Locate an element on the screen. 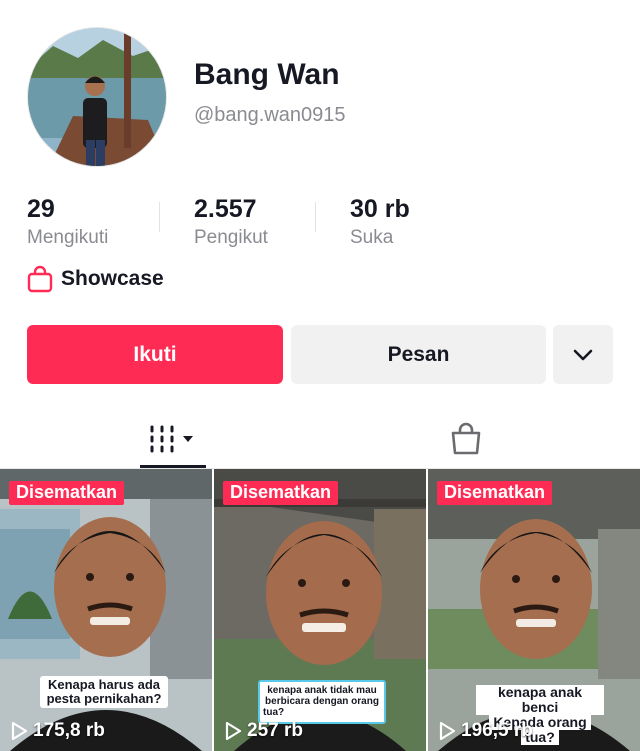 The image size is (640, 751). showcase-link: Showcase is located at coordinates (95, 279).